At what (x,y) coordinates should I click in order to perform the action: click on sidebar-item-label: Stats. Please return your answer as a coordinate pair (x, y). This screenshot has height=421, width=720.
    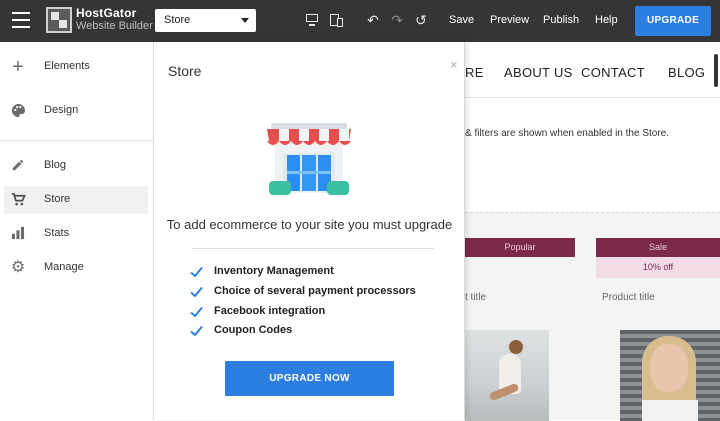
    Looking at the image, I should click on (57, 233).